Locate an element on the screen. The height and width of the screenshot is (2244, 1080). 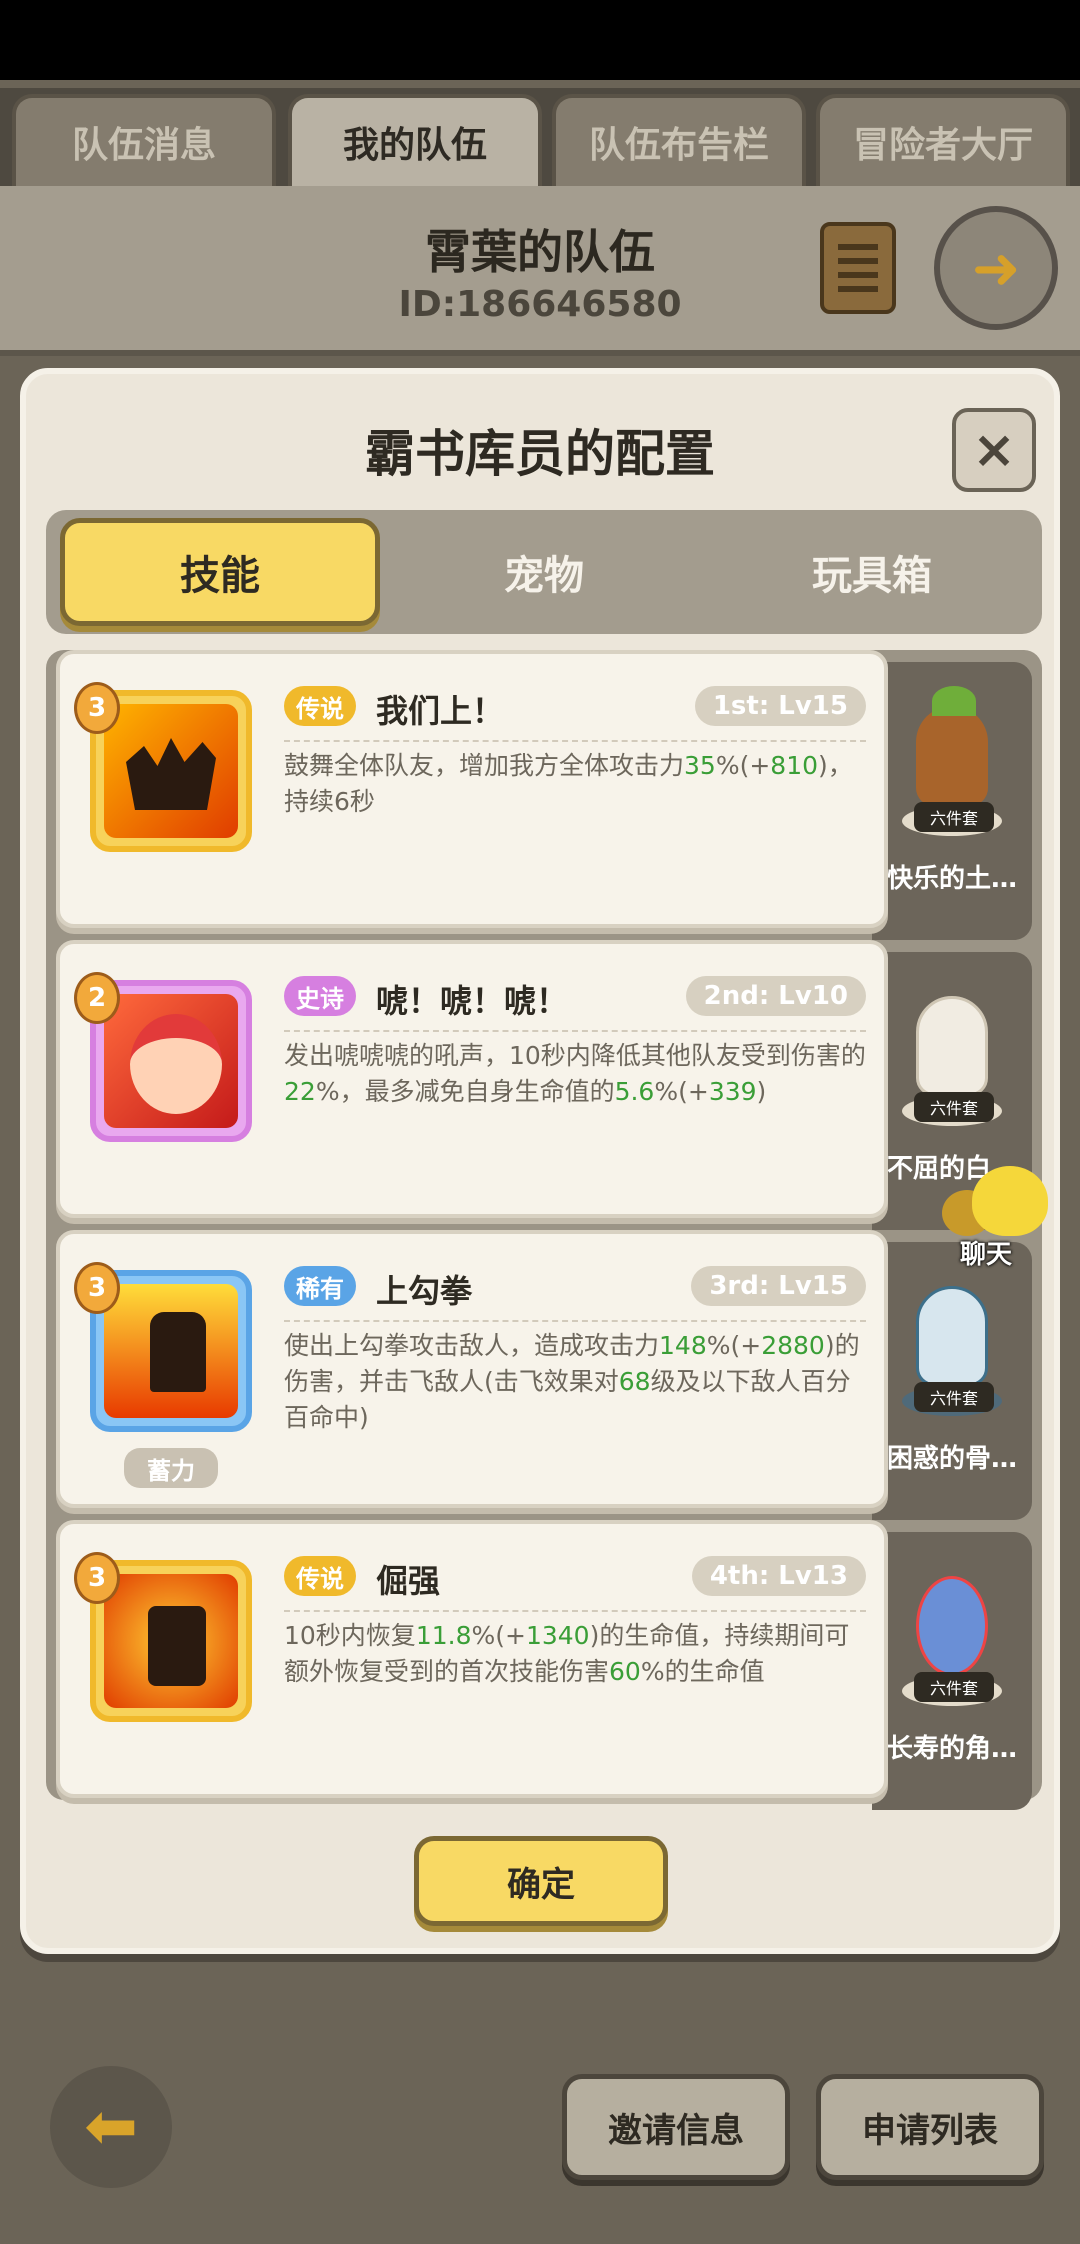
tab-toy-box: 玩具箱 is located at coordinates (872, 572).